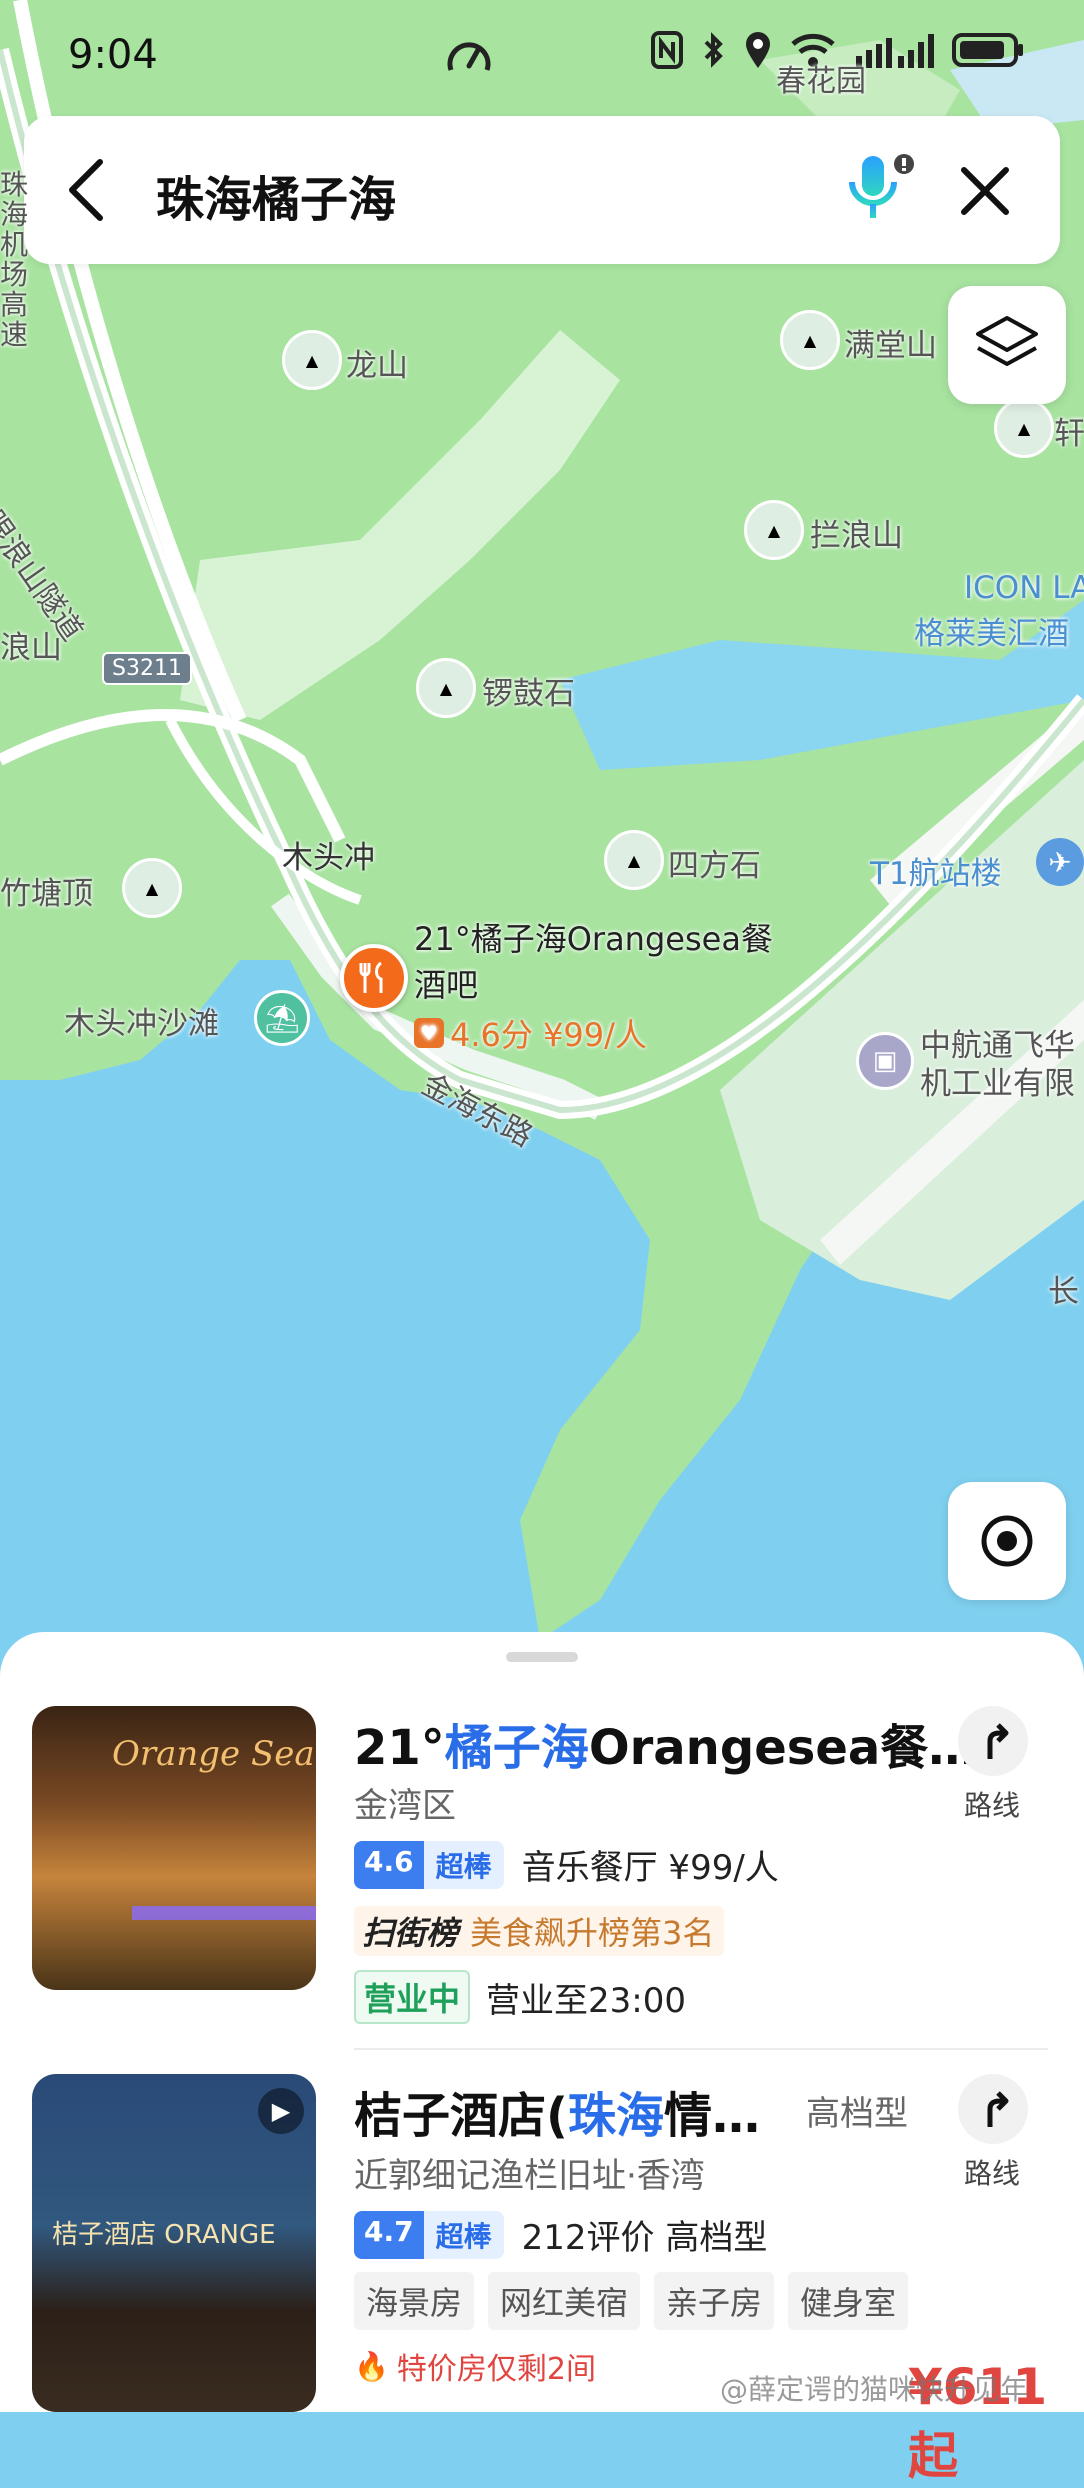 The image size is (1084, 2488). What do you see at coordinates (758, 50) in the screenshot?
I see `location-icon` at bounding box center [758, 50].